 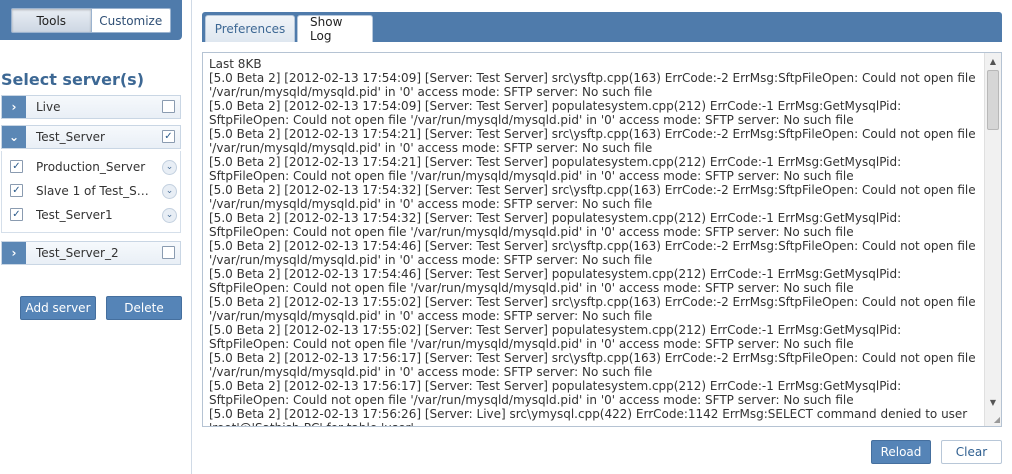 I want to click on scroll-down-icon: ▼, so click(x=993, y=402).